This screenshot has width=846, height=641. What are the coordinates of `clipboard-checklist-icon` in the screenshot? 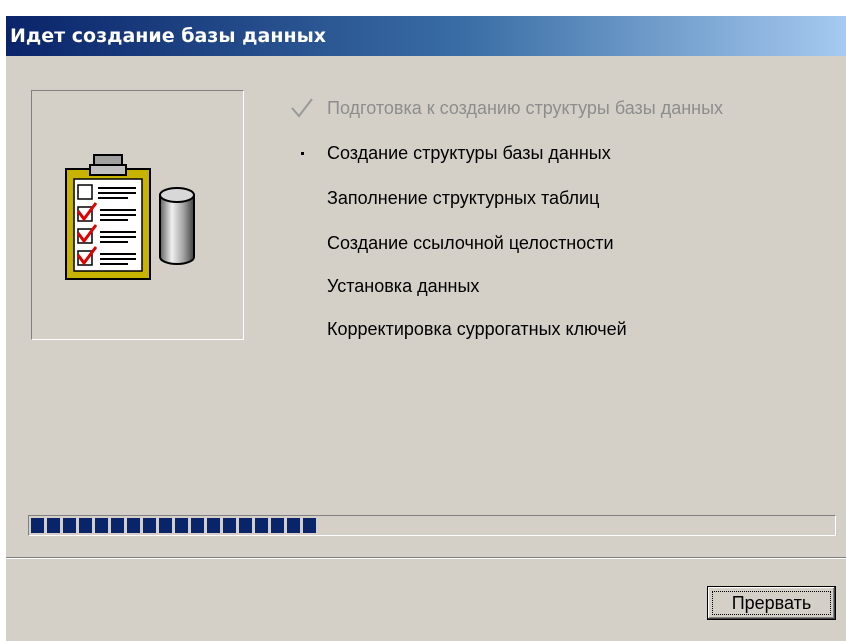 It's located at (108, 217).